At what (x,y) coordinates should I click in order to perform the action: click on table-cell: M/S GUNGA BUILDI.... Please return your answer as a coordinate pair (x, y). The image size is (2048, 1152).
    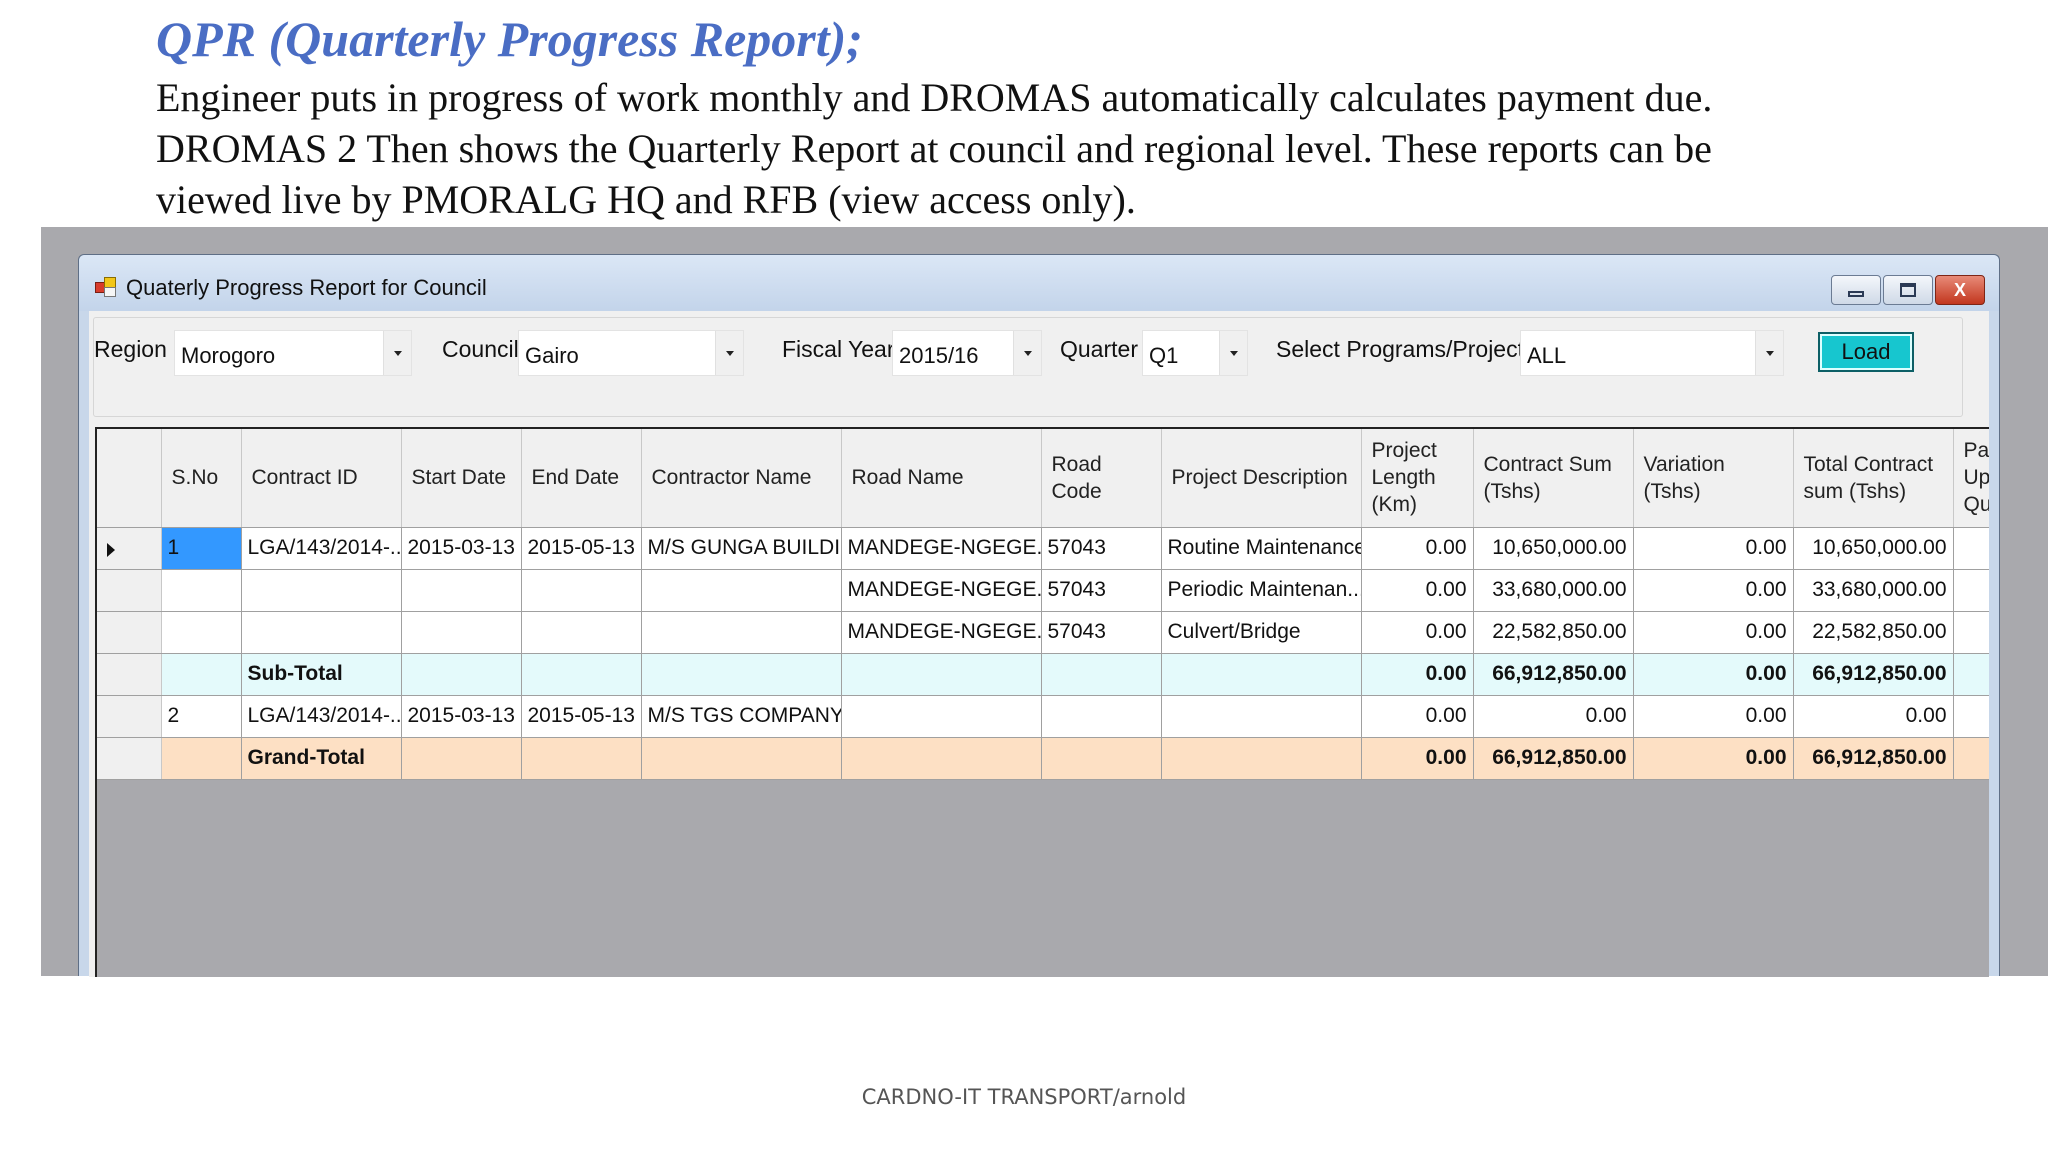
    Looking at the image, I should click on (741, 548).